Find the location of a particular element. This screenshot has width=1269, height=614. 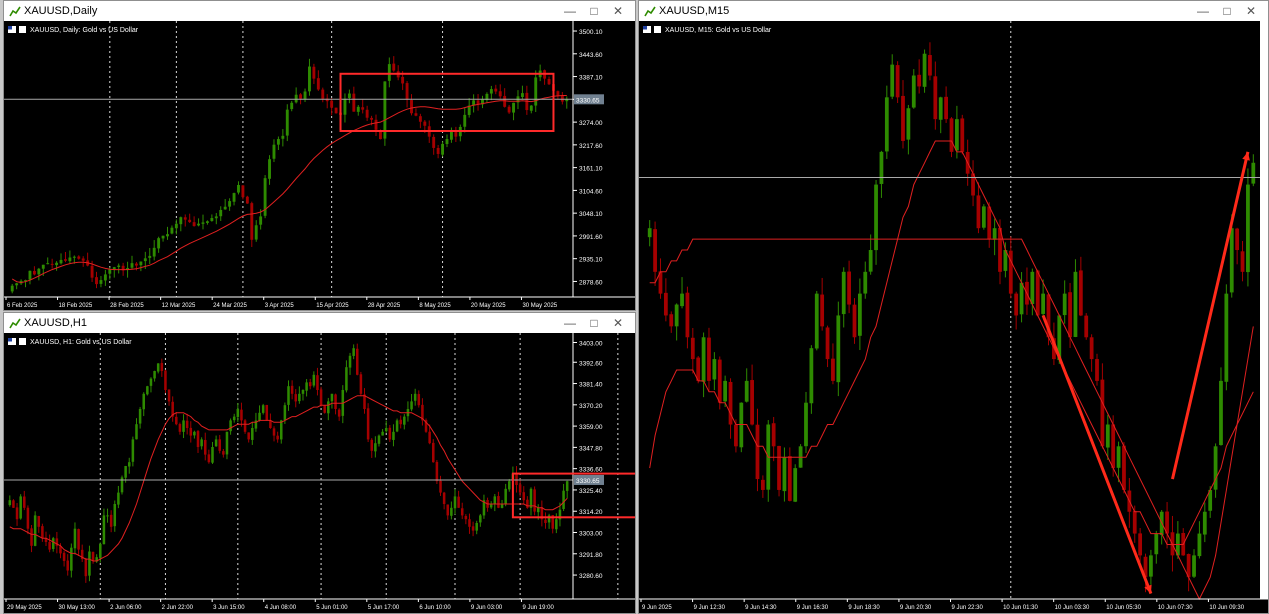

time-tick-label: 3 Jun 15:00 is located at coordinates (229, 608).